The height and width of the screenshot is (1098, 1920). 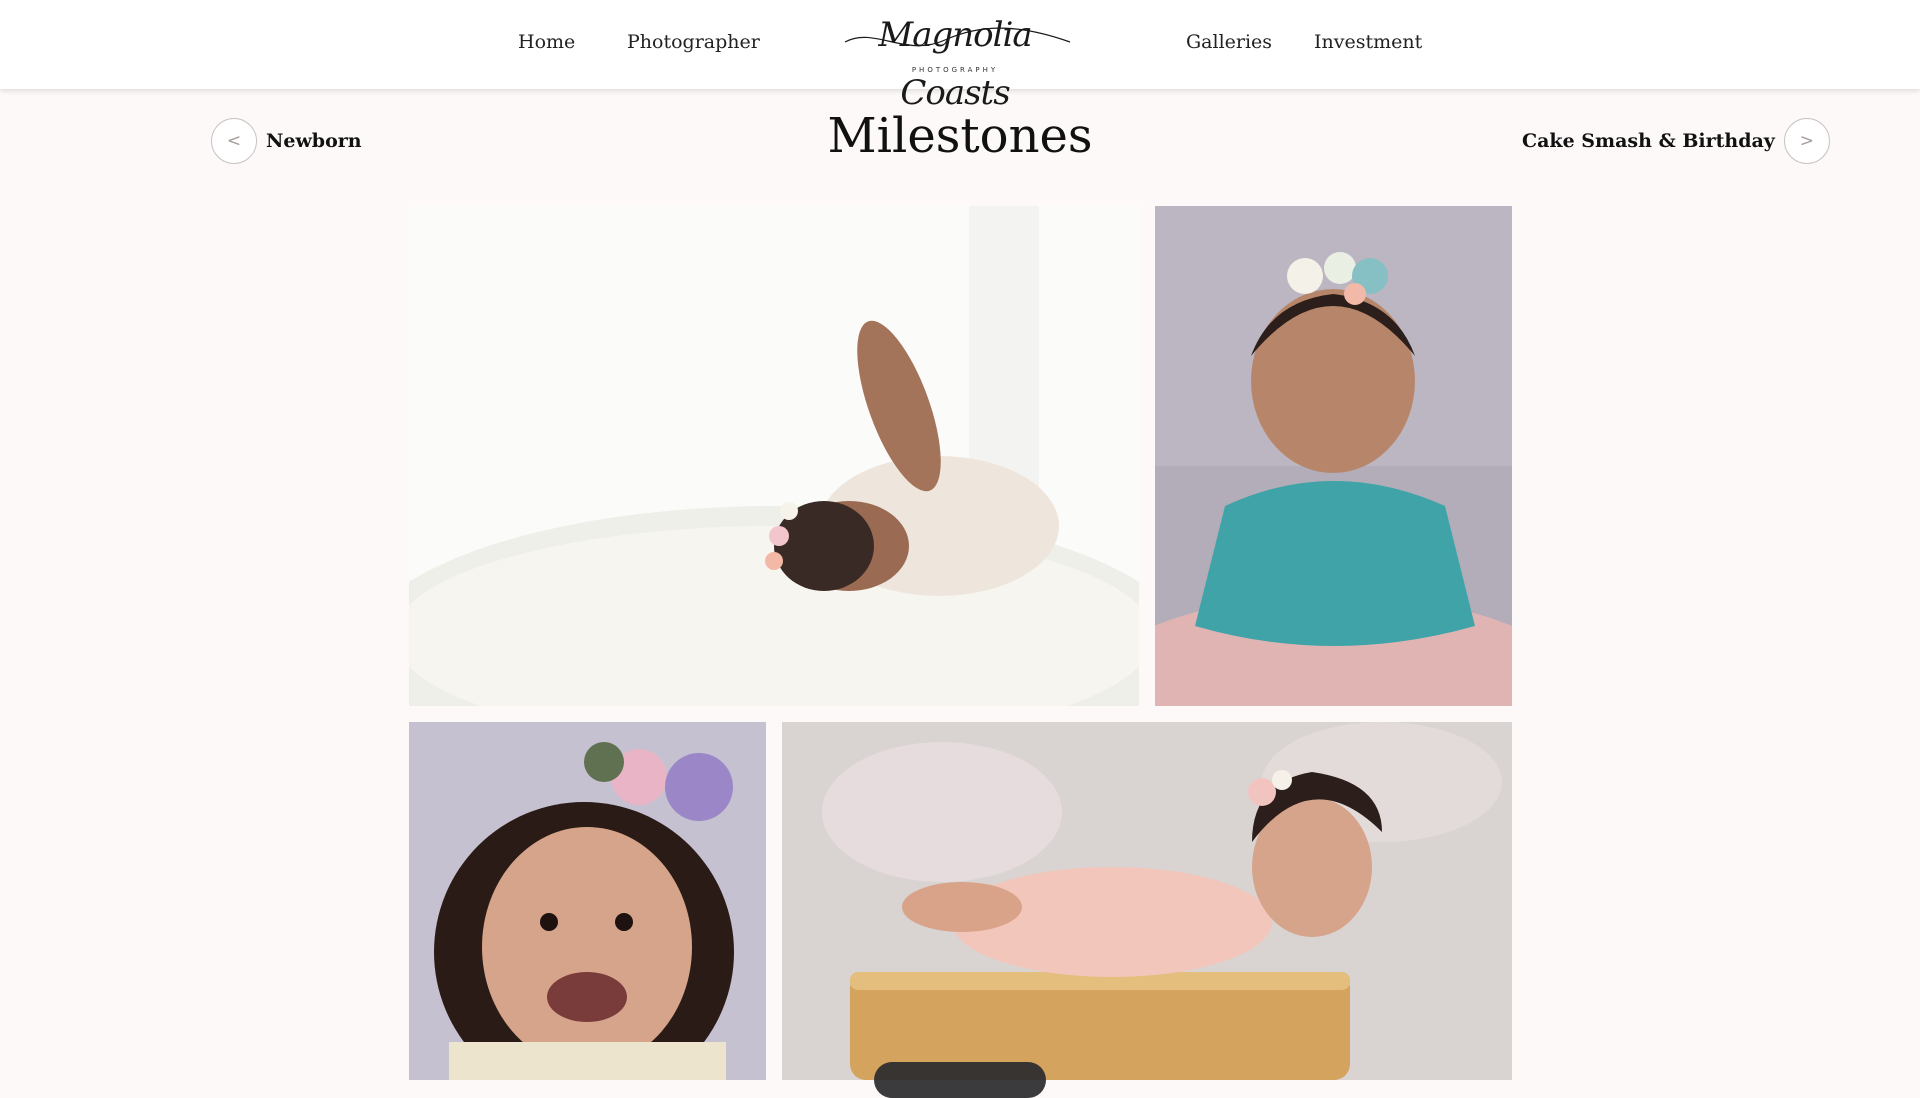 What do you see at coordinates (1229, 42) in the screenshot?
I see `nav-galleries-link: Galleries` at bounding box center [1229, 42].